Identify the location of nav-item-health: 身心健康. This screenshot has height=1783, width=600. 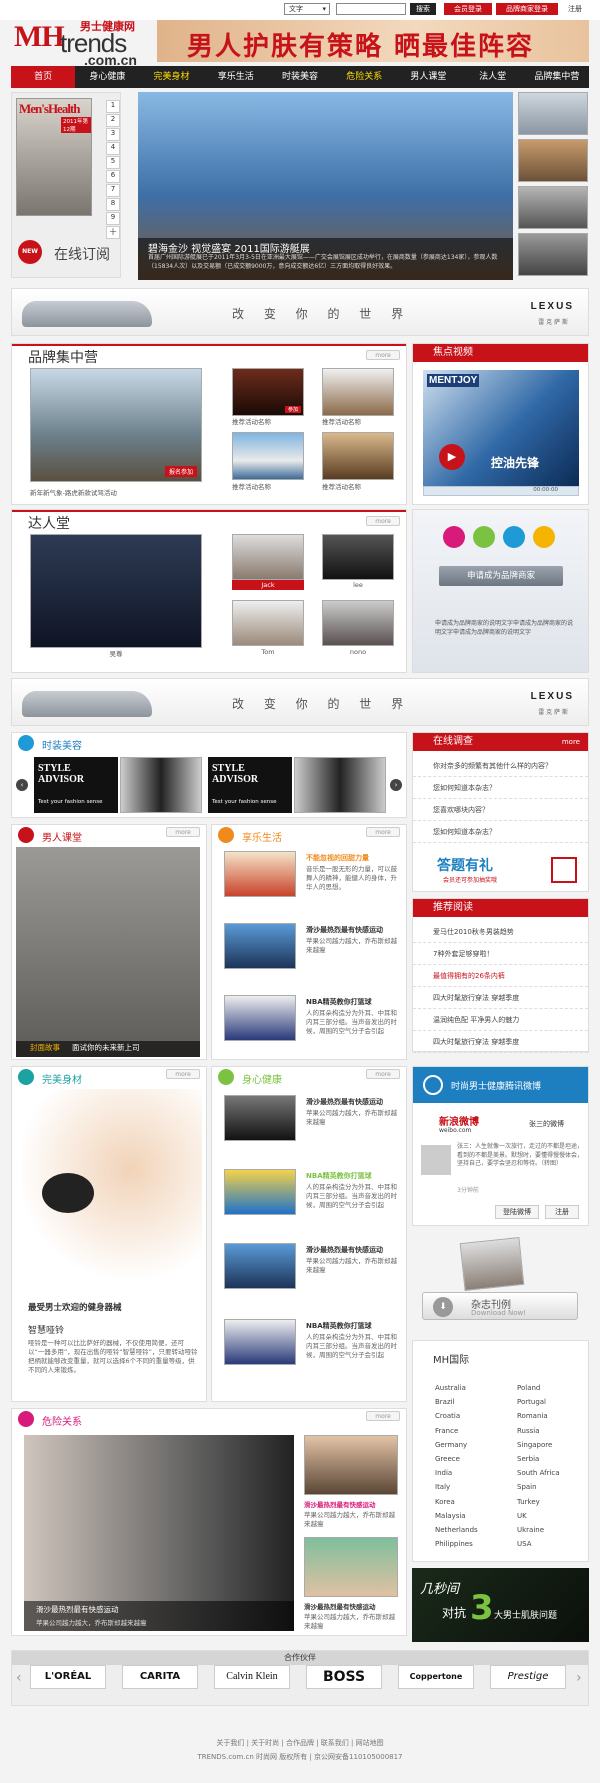
(107, 77).